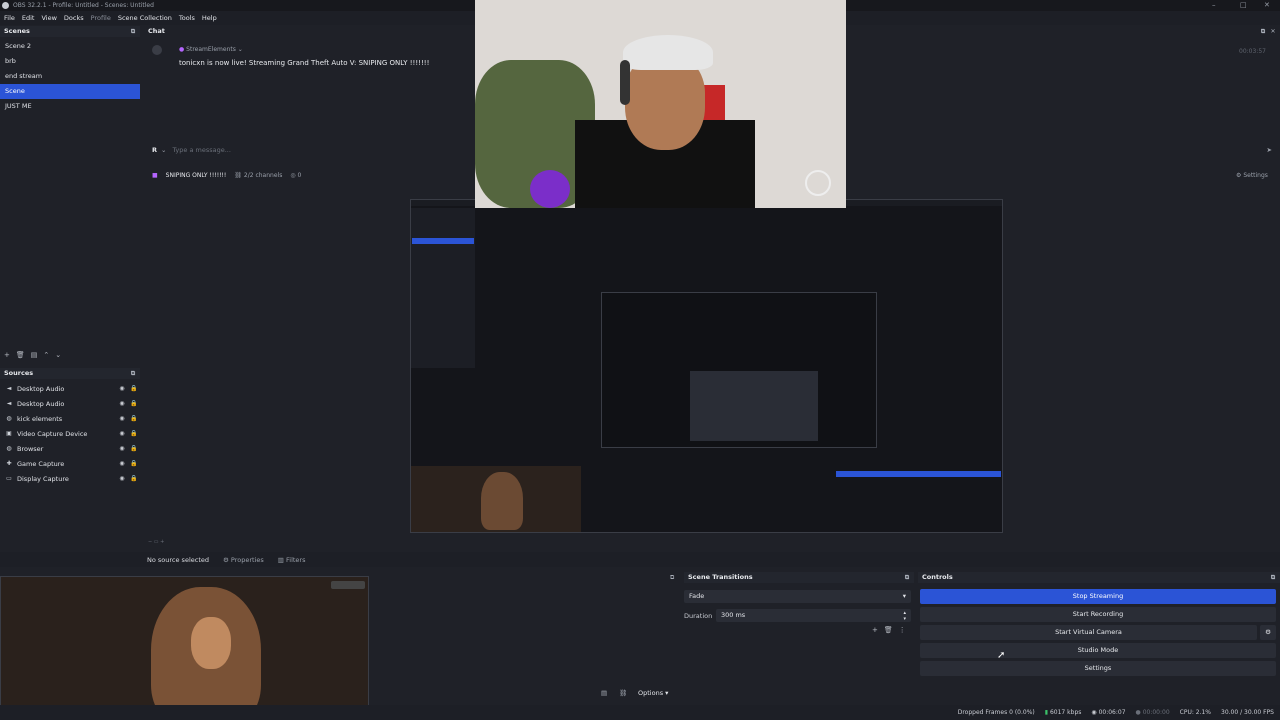 The image size is (1280, 720). What do you see at coordinates (184, 648) in the screenshot?
I see `dancer-video-overlay` at bounding box center [184, 648].